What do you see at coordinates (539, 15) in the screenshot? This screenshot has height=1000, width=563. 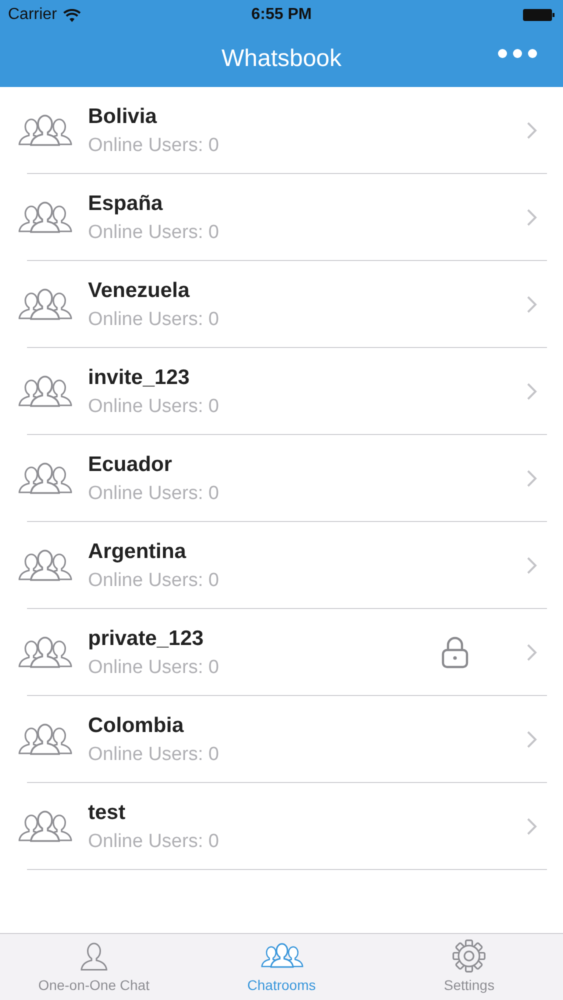 I see `battery-icon` at bounding box center [539, 15].